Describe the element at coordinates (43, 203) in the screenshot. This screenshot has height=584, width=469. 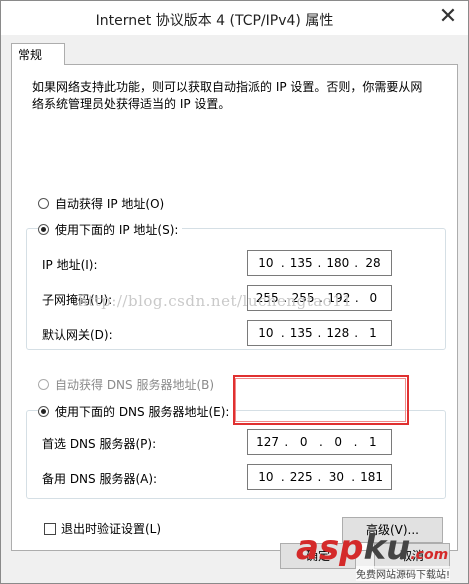
I see `radio-auto-ip-button` at that location.